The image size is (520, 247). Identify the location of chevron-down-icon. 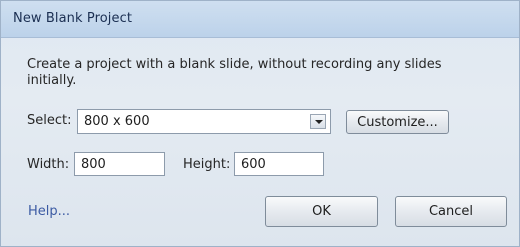
(318, 121).